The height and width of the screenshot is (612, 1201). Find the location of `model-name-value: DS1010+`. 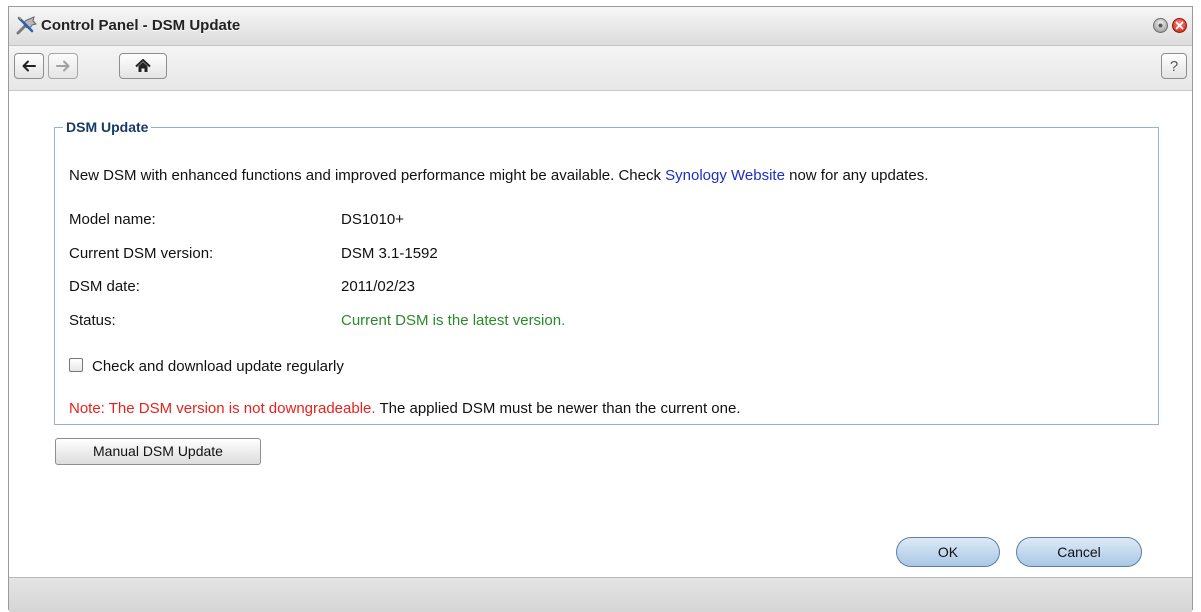

model-name-value: DS1010+ is located at coordinates (372, 219).